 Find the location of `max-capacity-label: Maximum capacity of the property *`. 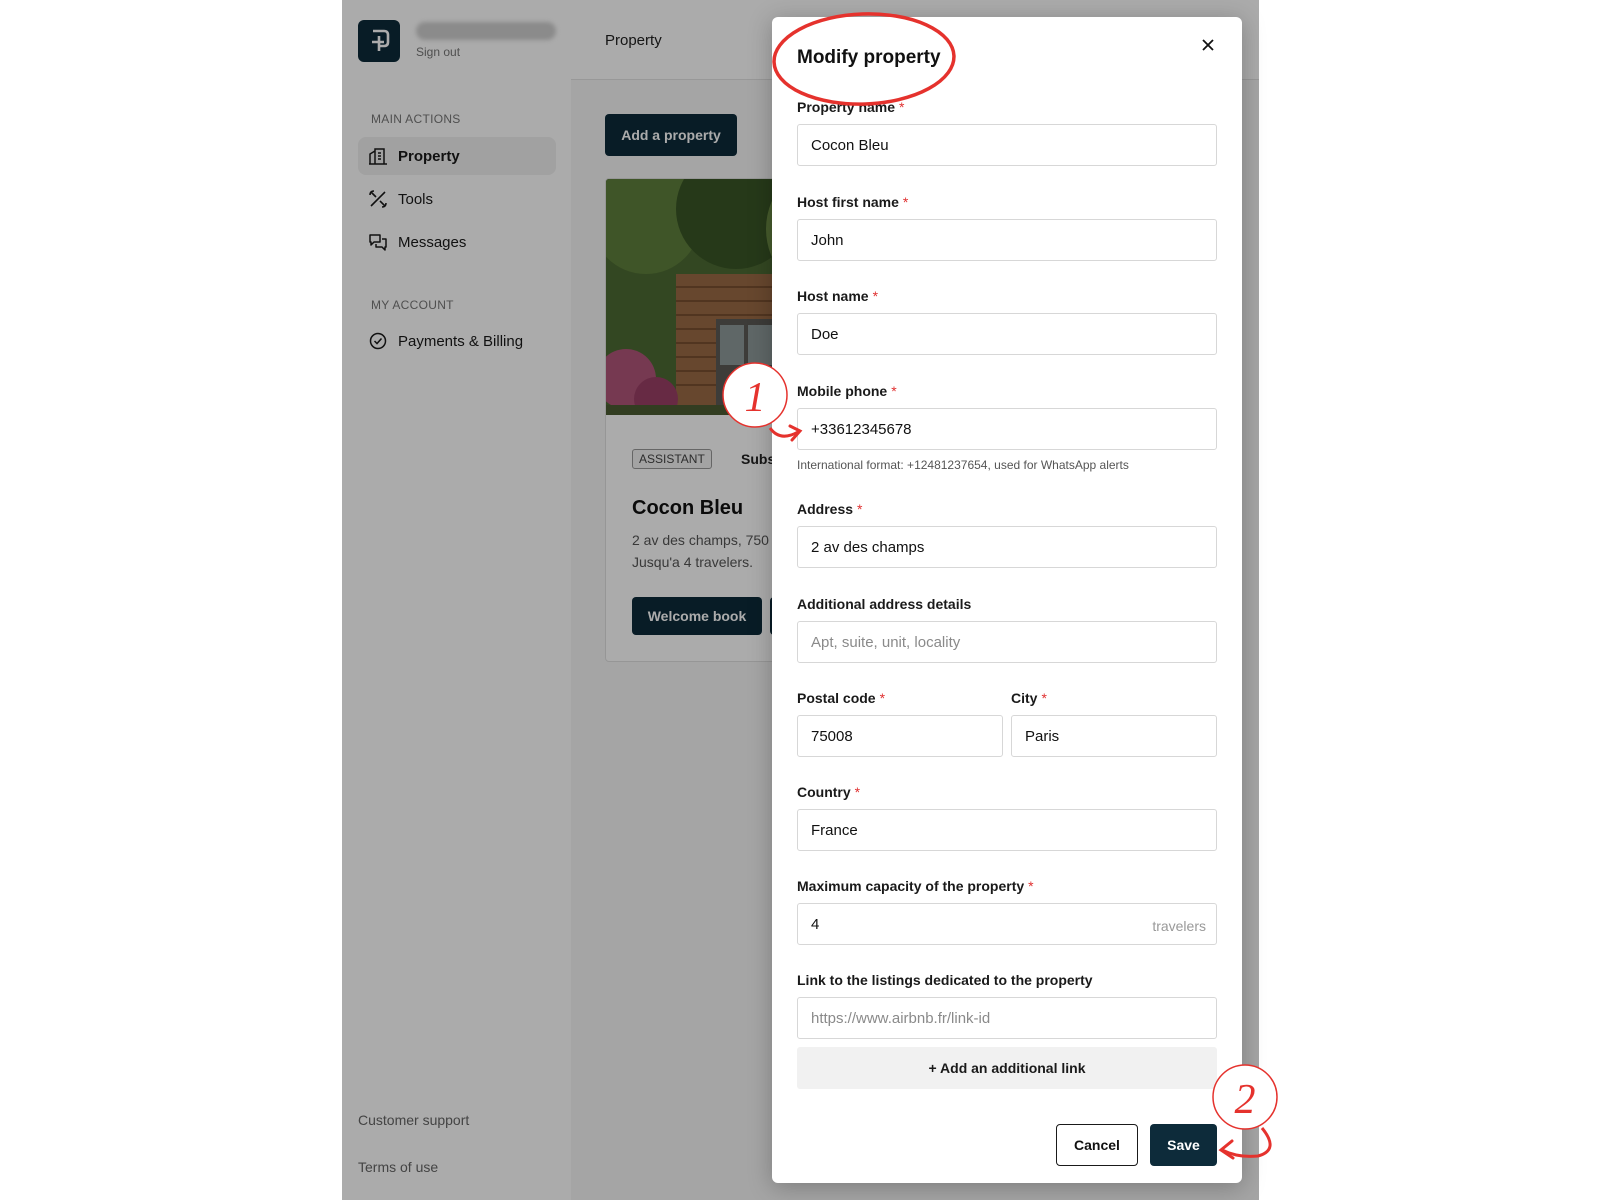

max-capacity-label: Maximum capacity of the property * is located at coordinates (915, 886).